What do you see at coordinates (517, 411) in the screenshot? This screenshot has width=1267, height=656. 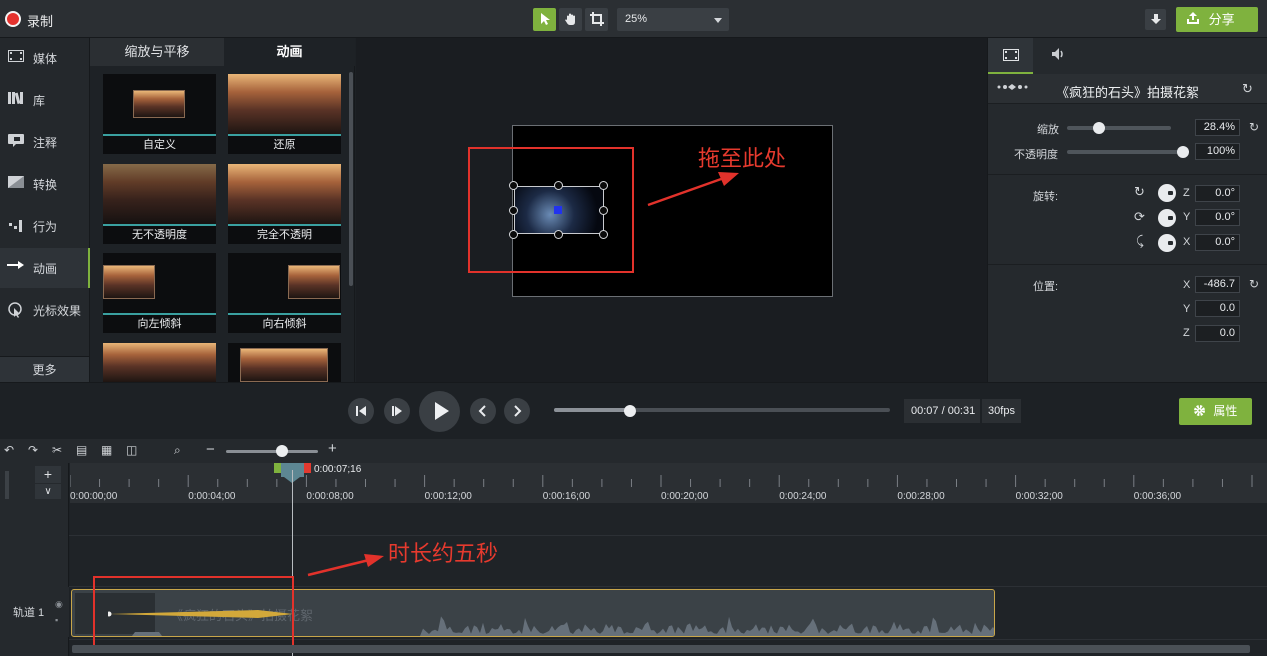 I see `next-icon` at bounding box center [517, 411].